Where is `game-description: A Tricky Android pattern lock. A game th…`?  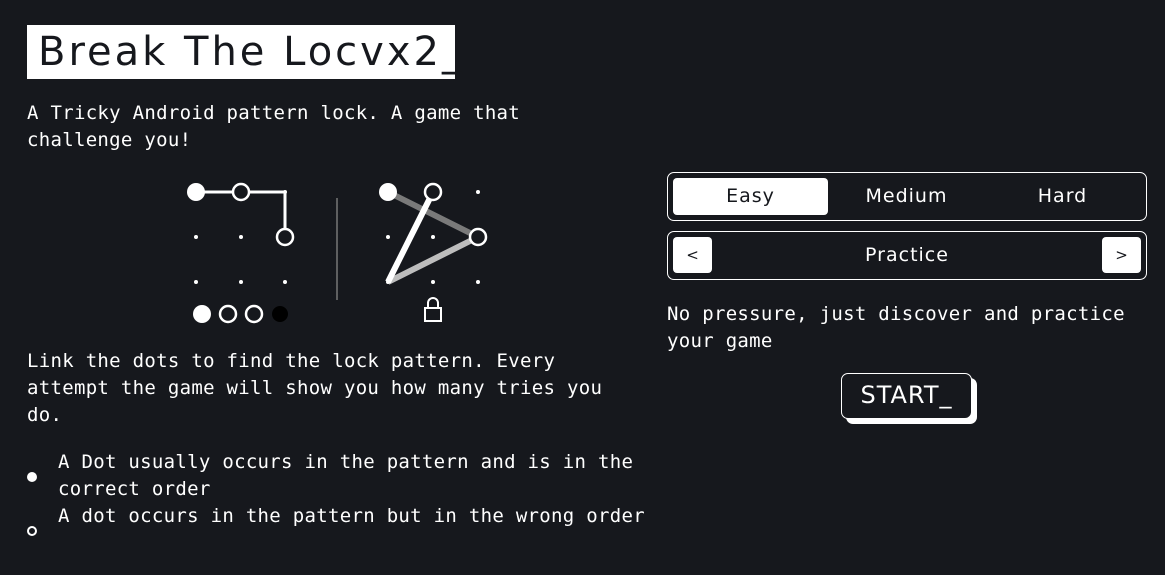 game-description: A Tricky Android pattern lock. A game th… is located at coordinates (274, 126).